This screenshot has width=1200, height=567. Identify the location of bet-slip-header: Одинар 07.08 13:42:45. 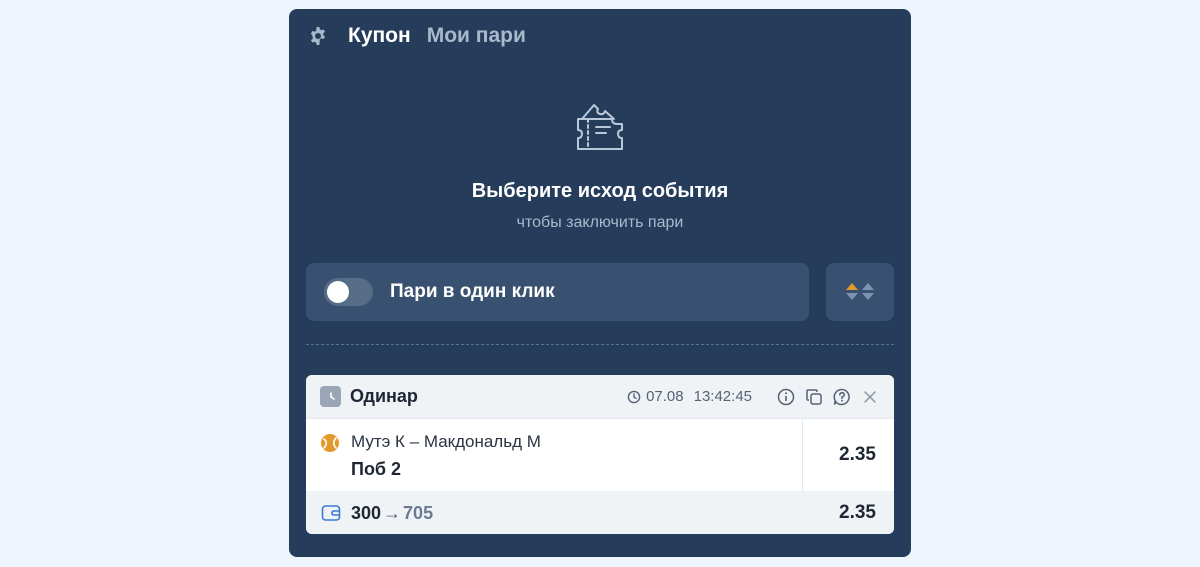
(600, 397).